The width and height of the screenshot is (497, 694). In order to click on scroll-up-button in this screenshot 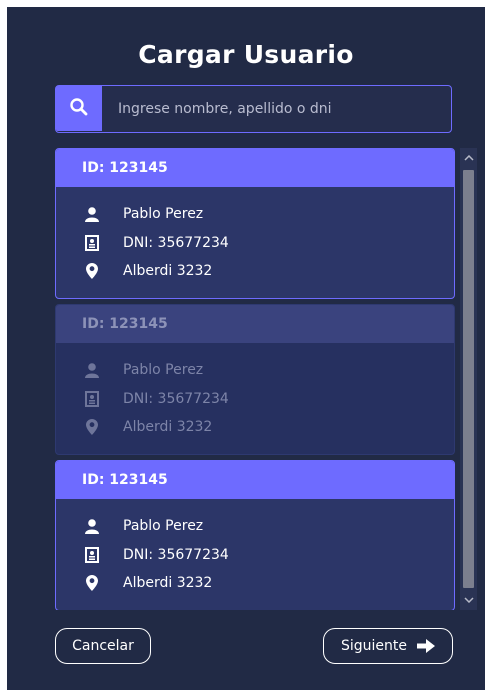, I will do `click(468, 158)`.